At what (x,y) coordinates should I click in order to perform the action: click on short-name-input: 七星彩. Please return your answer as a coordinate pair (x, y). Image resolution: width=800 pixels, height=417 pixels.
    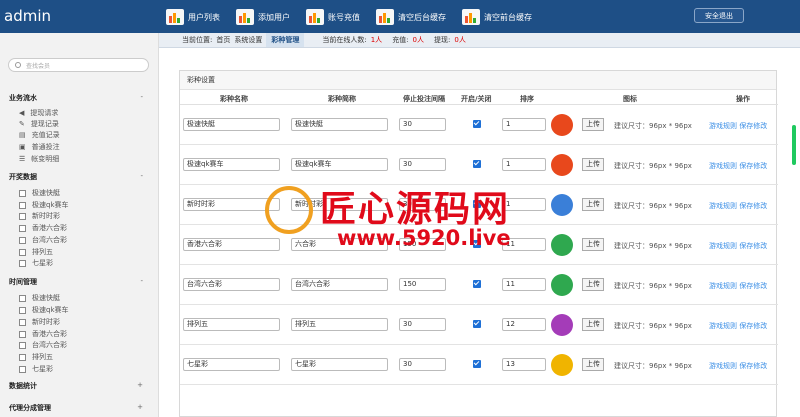
    Looking at the image, I should click on (339, 364).